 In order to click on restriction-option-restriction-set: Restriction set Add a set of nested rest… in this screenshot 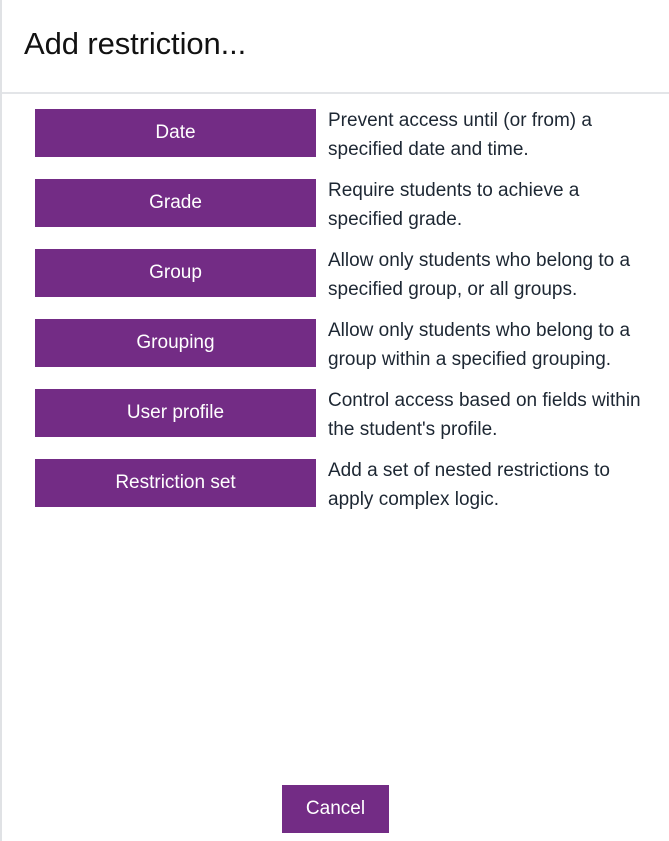, I will do `click(335, 479)`.